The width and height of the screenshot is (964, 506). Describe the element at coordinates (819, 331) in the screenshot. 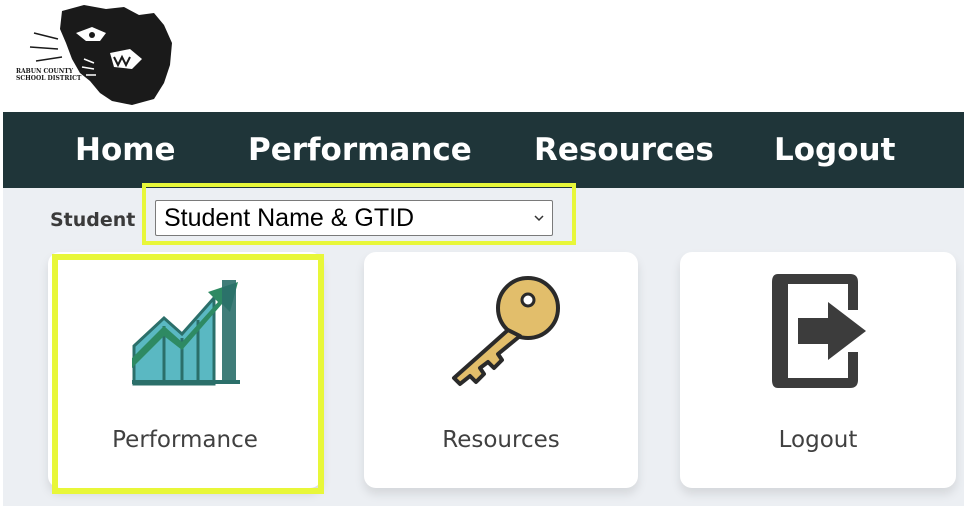

I see `logout-door-icon` at that location.